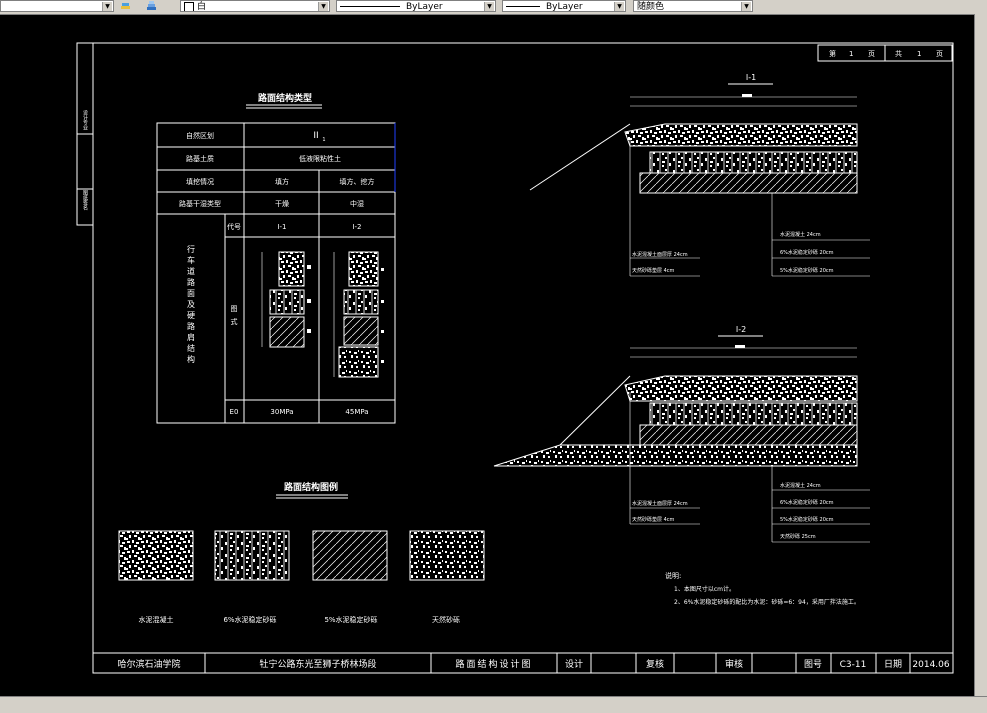 The height and width of the screenshot is (713, 987). I want to click on drawing-no-label: 图号, so click(813, 664).